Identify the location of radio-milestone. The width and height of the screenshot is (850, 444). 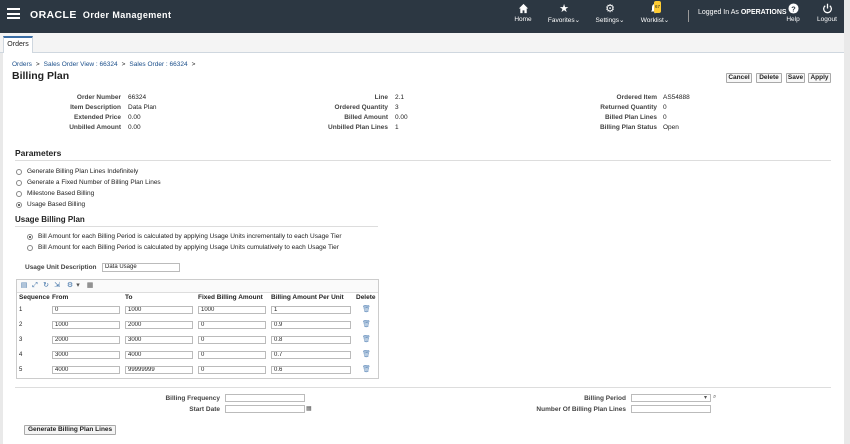
(19, 194).